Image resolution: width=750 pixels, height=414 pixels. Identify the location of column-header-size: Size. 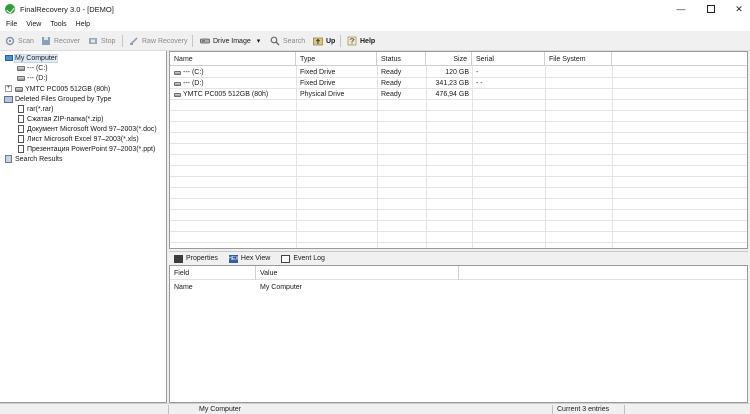
(449, 59).